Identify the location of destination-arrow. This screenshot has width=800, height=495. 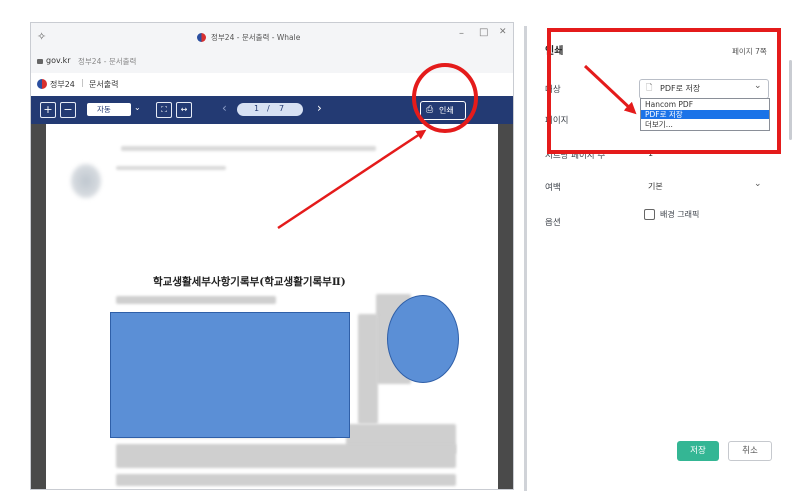
(610, 89).